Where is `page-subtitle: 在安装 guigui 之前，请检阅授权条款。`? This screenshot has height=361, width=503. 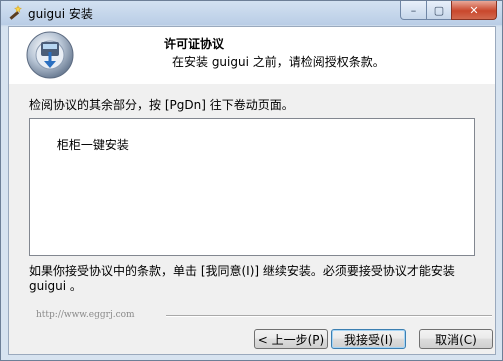
page-subtitle: 在安装 guigui 之前，请检阅授权条款。 is located at coordinates (278, 62).